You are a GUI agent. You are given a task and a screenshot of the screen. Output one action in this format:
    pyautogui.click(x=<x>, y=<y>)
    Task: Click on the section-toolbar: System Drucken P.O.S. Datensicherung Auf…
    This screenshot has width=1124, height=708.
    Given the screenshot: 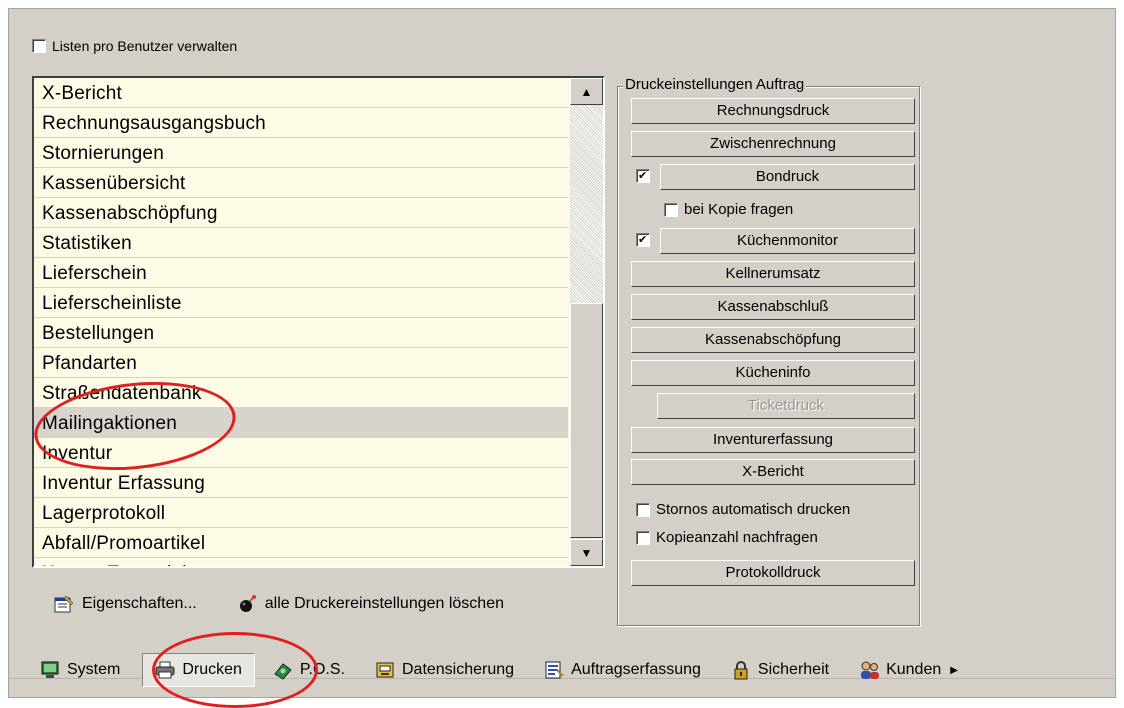 What is the action you would take?
    pyautogui.click(x=514, y=670)
    